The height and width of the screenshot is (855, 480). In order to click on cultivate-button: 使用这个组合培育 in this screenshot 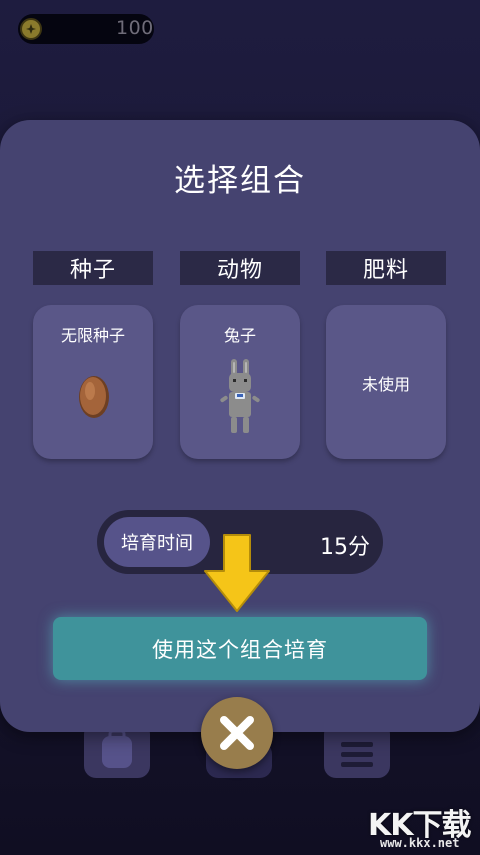, I will do `click(240, 648)`.